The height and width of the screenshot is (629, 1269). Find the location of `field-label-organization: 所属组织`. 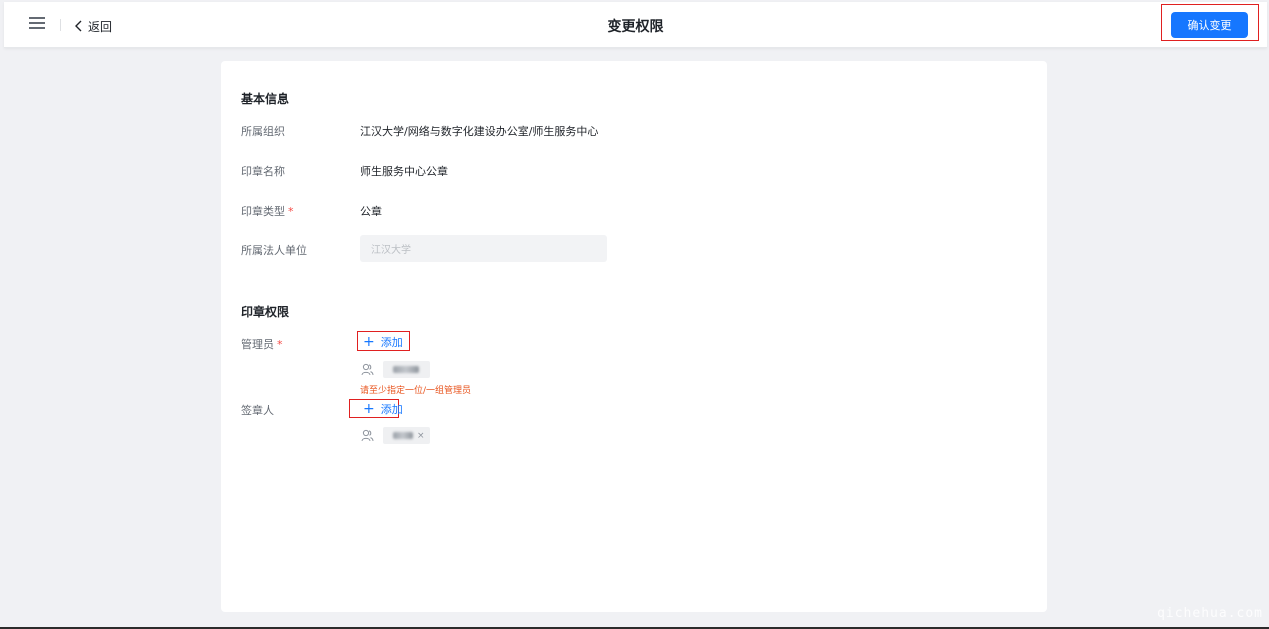

field-label-organization: 所属组织 is located at coordinates (263, 131).